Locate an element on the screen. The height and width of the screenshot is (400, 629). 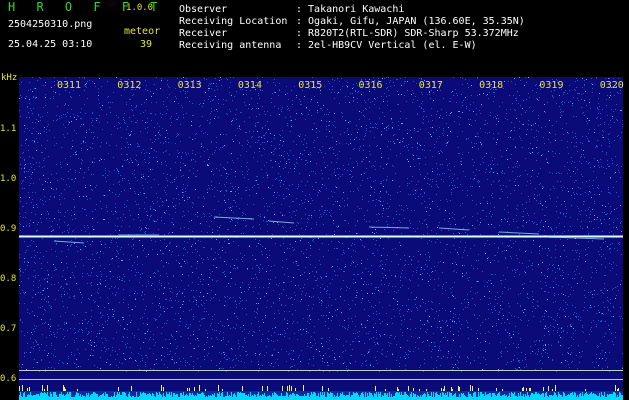
app-version: 1.0.0 is located at coordinates (140, 8).